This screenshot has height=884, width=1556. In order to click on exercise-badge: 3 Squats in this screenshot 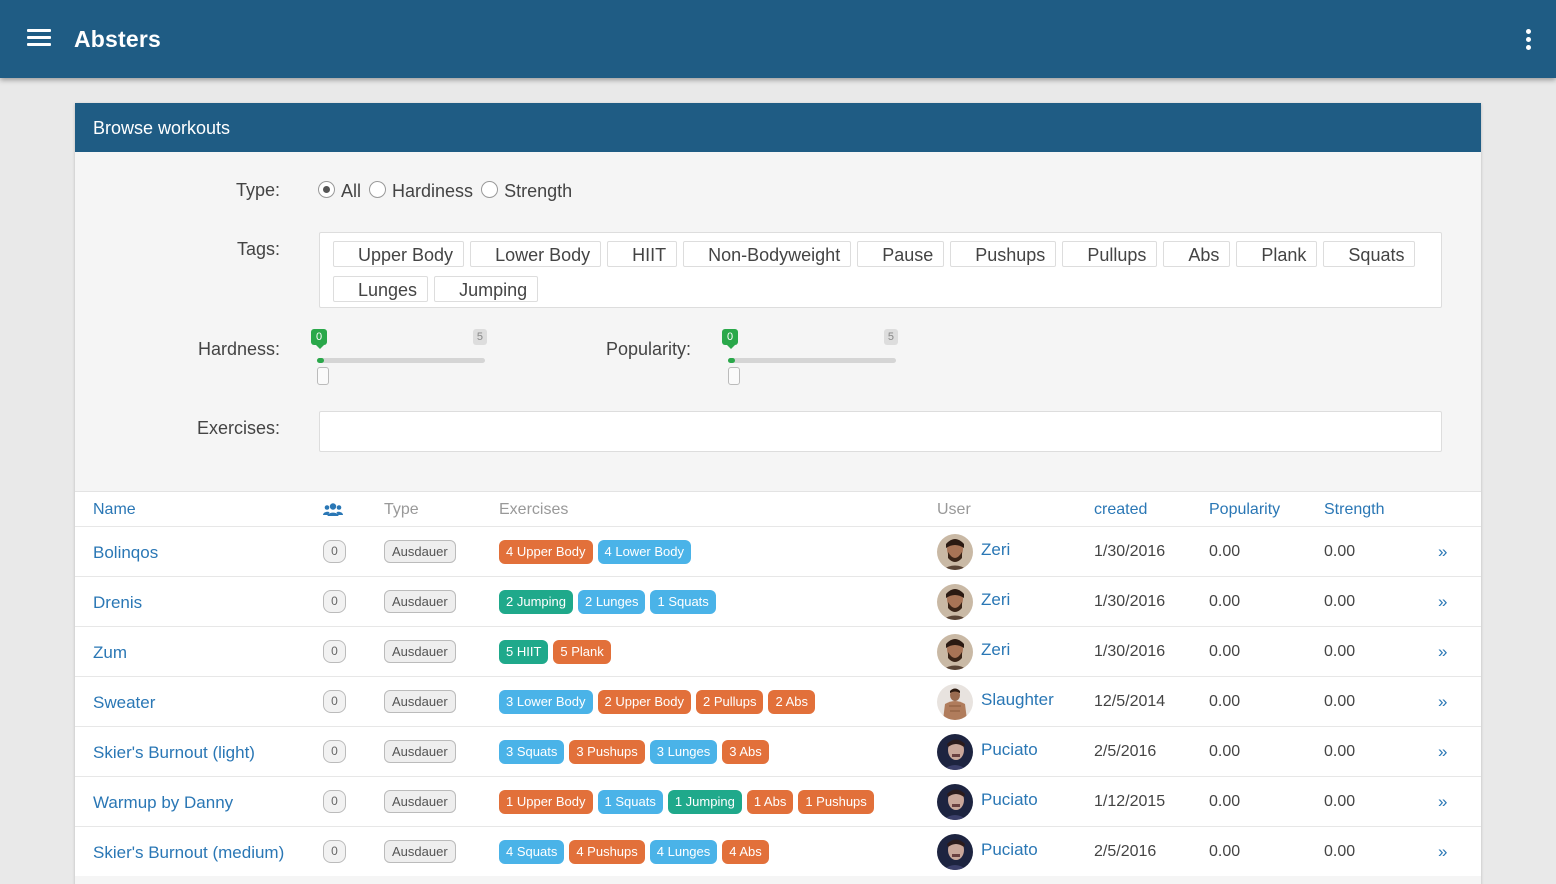, I will do `click(532, 752)`.